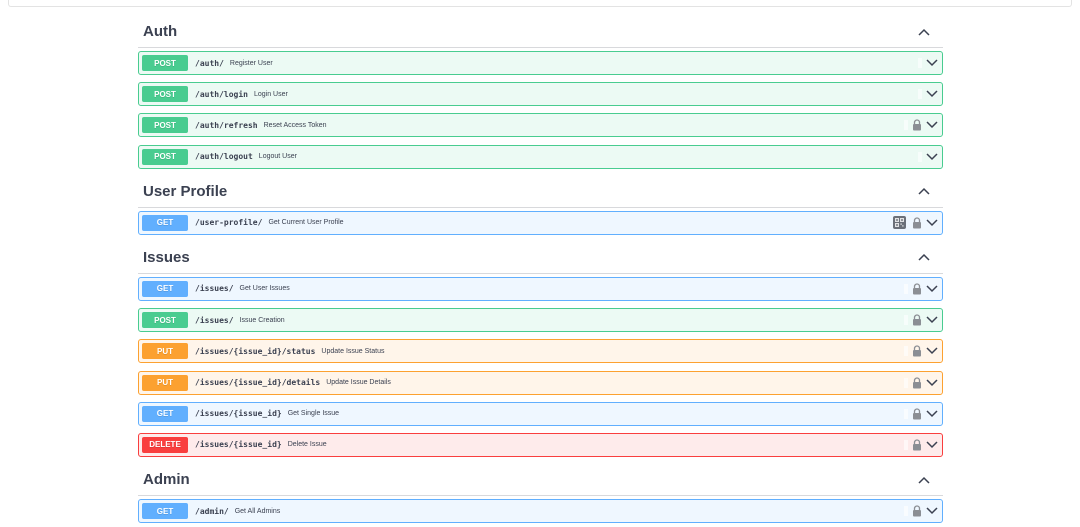 The image size is (1080, 527). I want to click on endpoint-summary: Logout User, so click(277, 157).